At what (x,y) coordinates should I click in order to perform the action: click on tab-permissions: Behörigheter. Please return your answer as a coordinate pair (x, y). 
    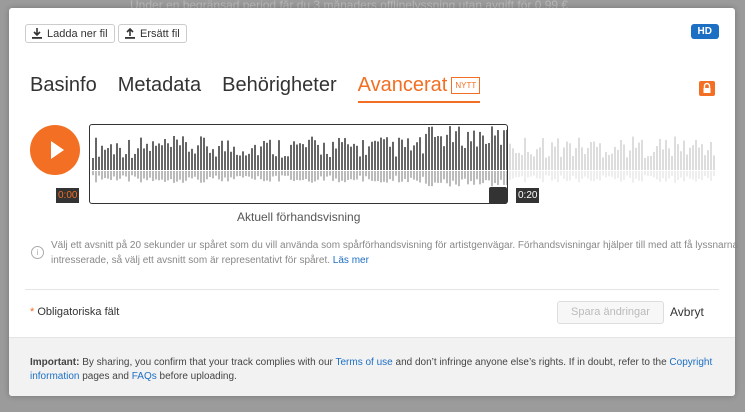
    Looking at the image, I should click on (279, 88).